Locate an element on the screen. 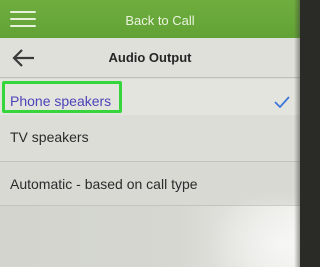 Image resolution: width=320 pixels, height=267 pixels. highlight-box is located at coordinates (62, 97).